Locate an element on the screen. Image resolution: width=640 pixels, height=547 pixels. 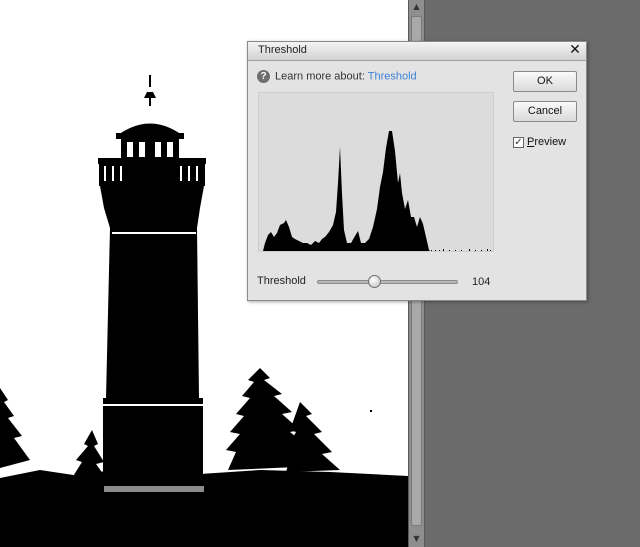
preview-checkbox: ✓ is located at coordinates (518, 142).